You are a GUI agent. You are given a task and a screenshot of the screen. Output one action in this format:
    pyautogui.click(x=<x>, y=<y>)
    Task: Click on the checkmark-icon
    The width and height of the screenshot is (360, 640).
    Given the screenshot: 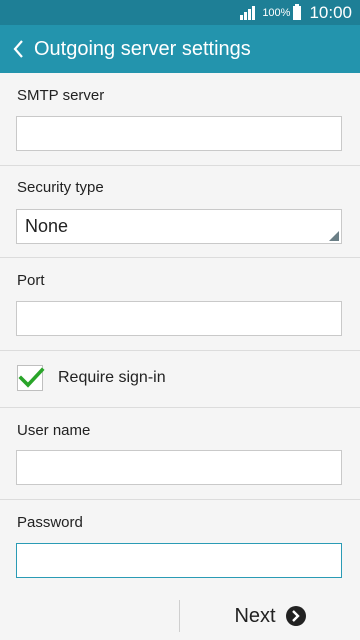 What is the action you would take?
    pyautogui.click(x=31, y=377)
    